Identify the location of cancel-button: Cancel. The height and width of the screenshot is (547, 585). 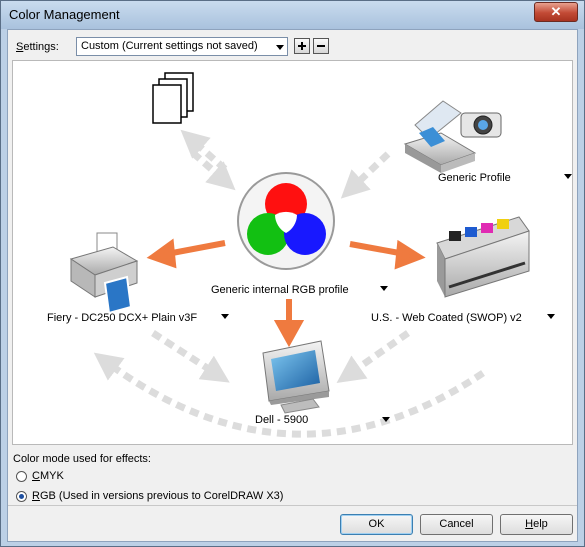
(456, 524).